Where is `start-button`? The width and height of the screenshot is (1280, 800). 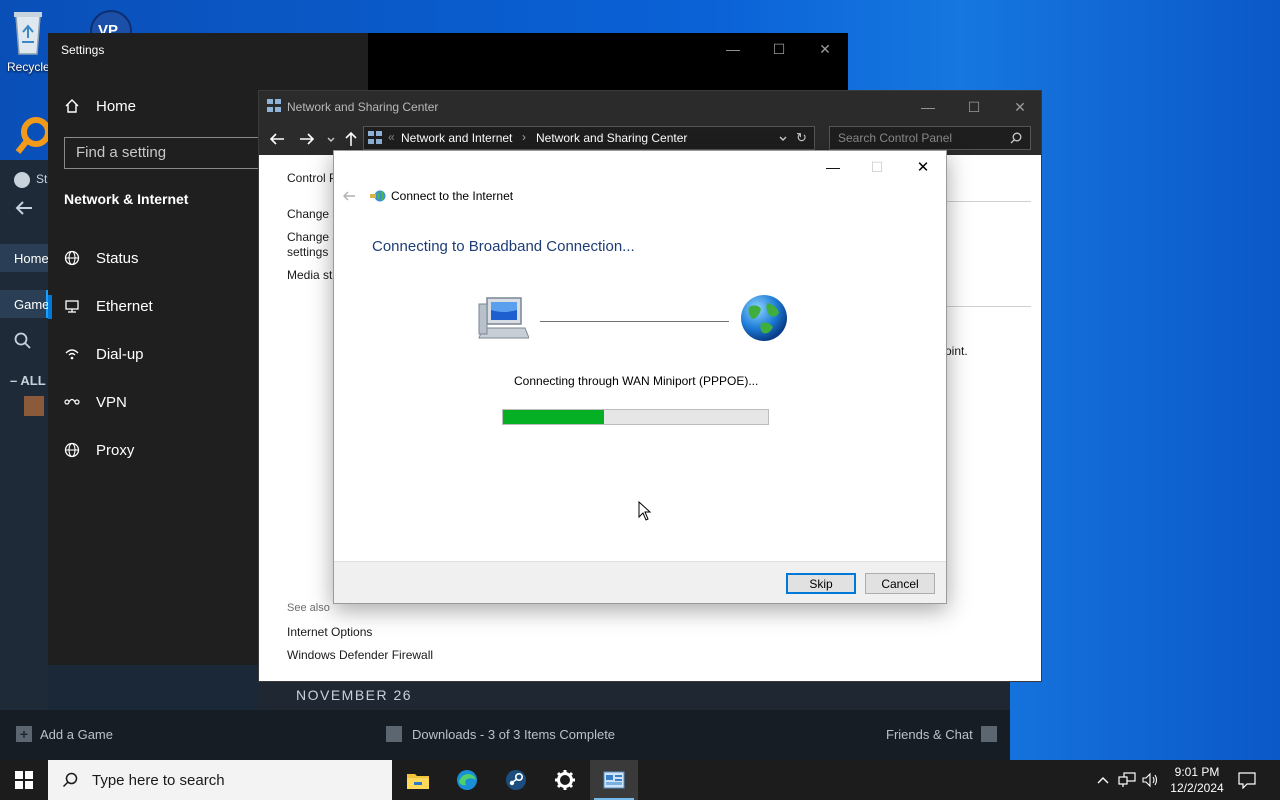 start-button is located at coordinates (24, 780).